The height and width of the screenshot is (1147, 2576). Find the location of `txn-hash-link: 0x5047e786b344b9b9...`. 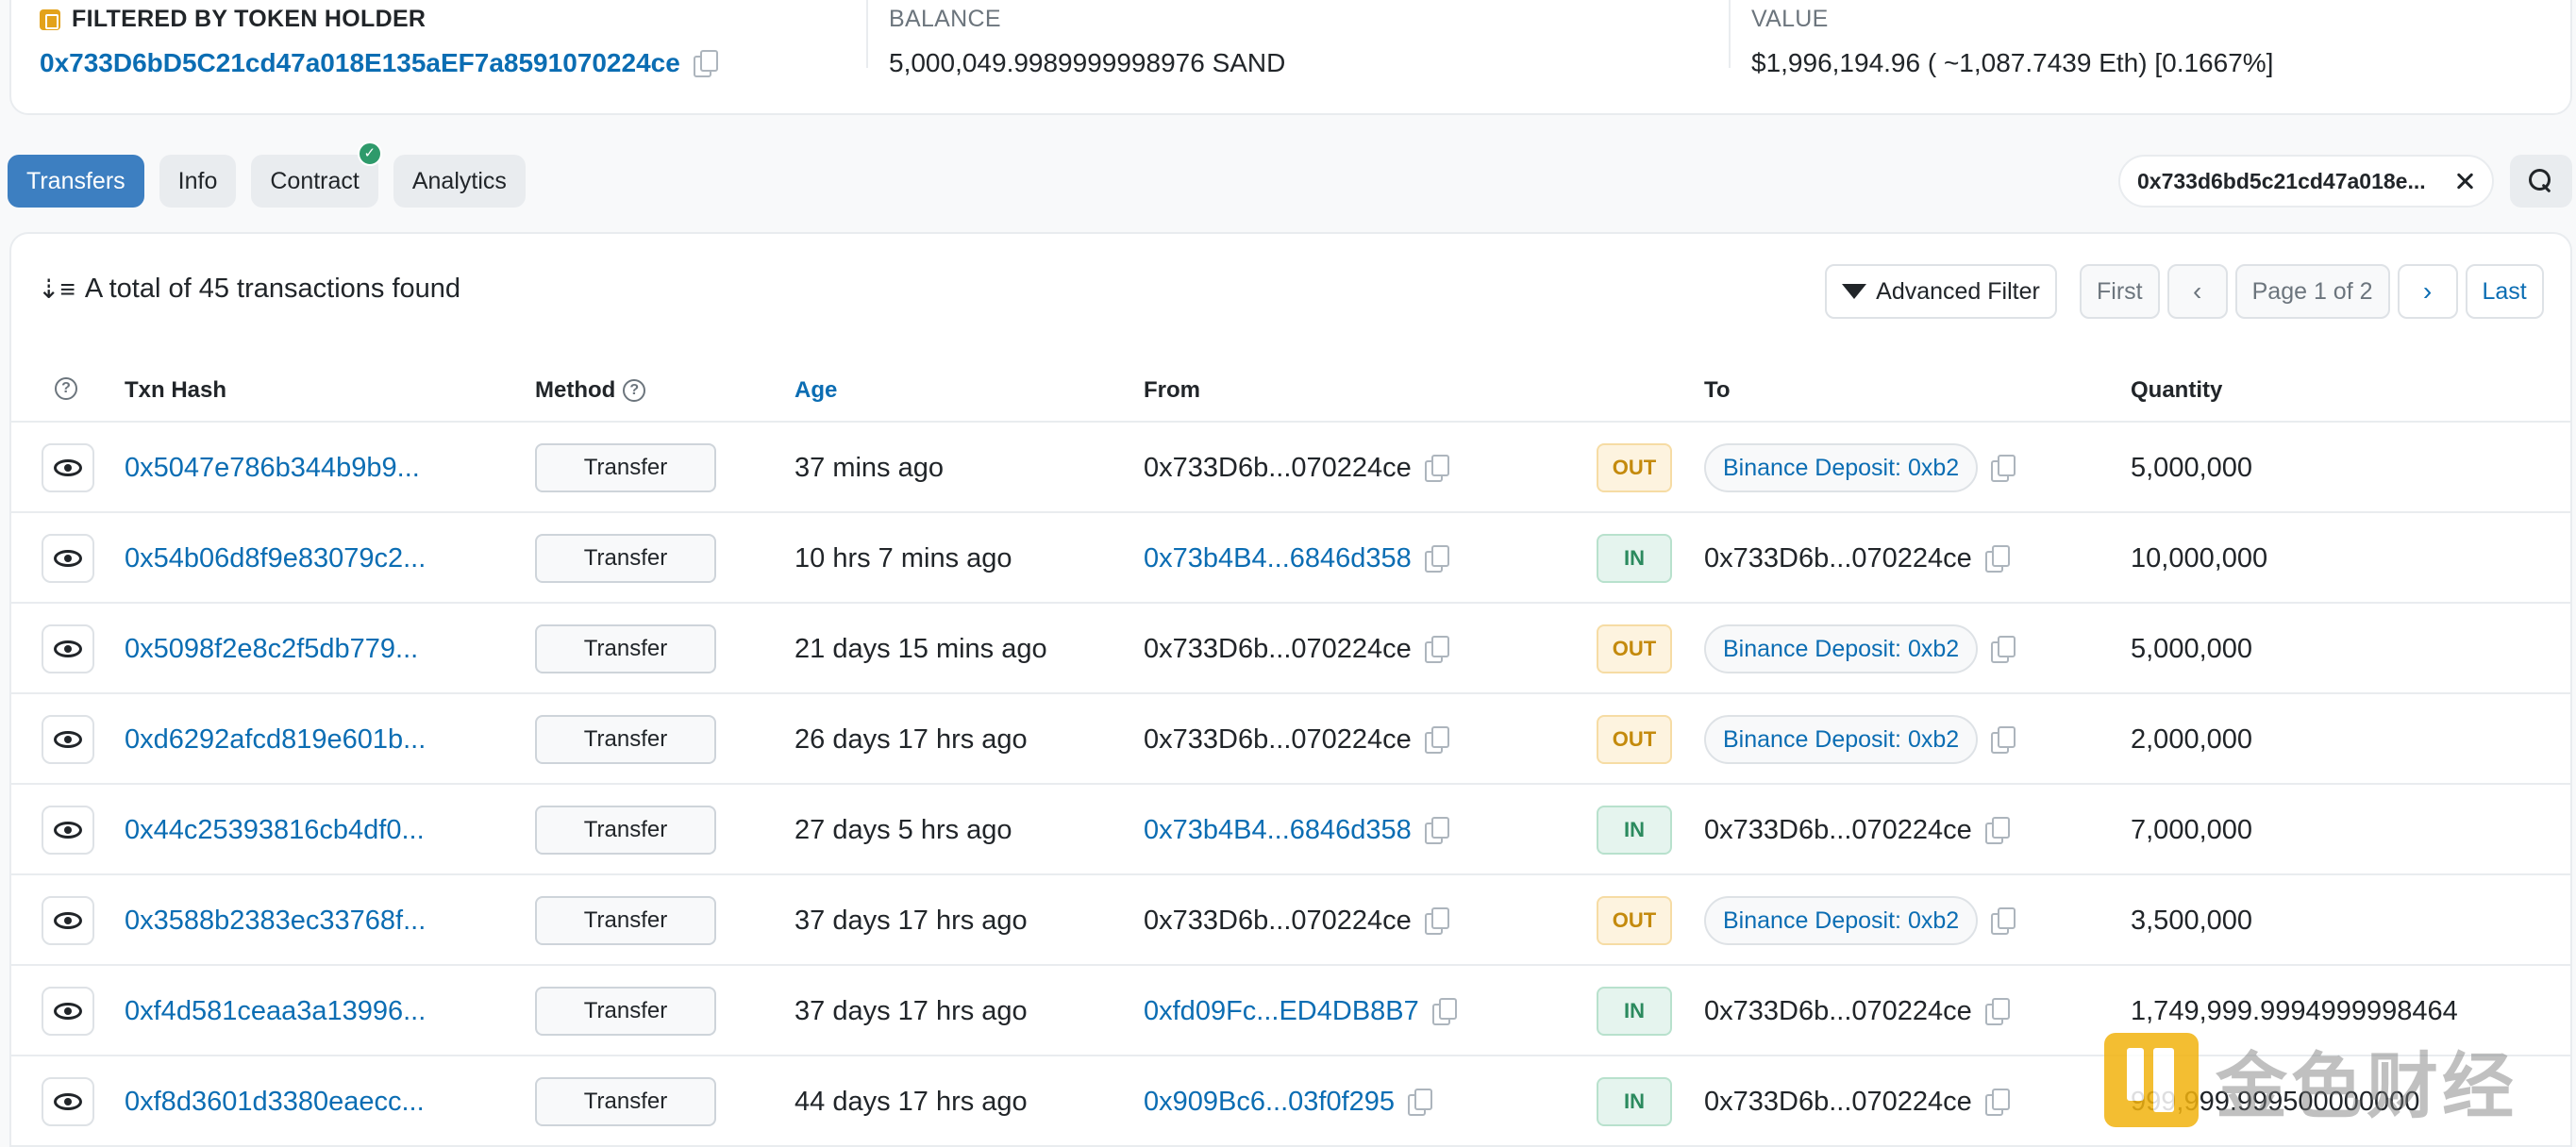

txn-hash-link: 0x5047e786b344b9b9... is located at coordinates (272, 468).